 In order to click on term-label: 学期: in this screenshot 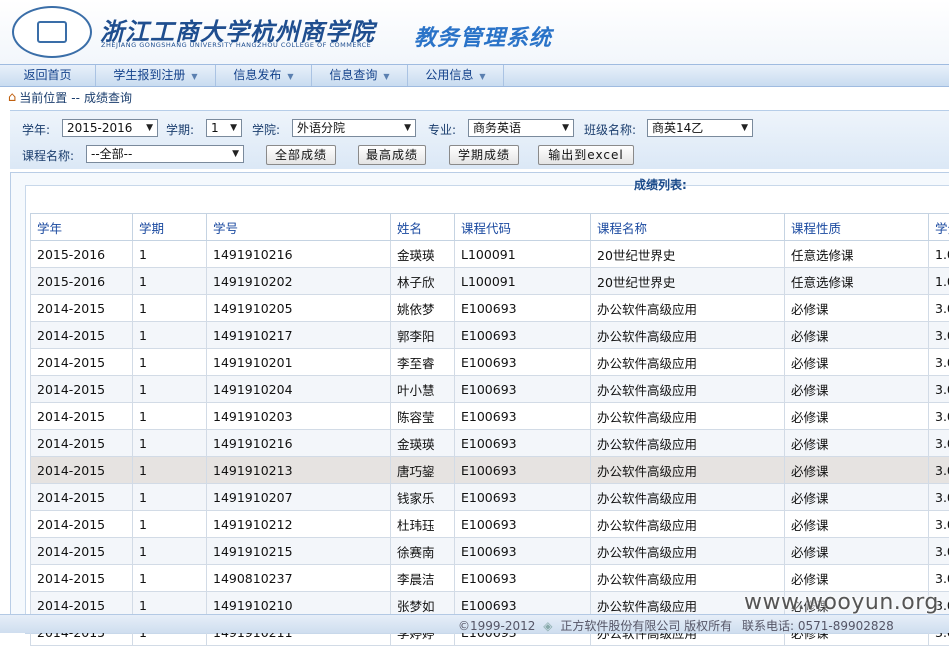, I will do `click(180, 129)`.